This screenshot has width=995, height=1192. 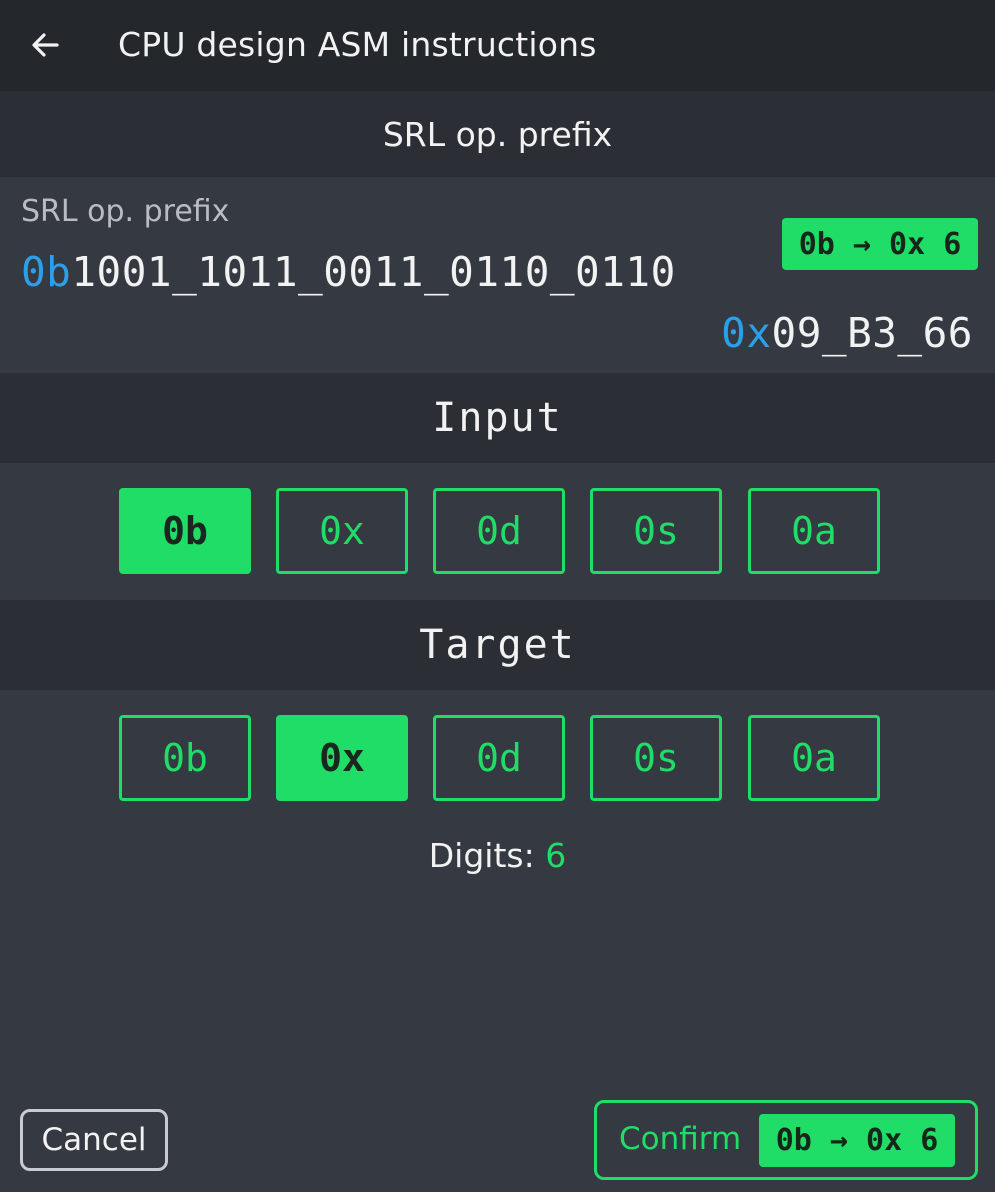 I want to click on hex-value: 0x09_B3_66, so click(x=847, y=333).